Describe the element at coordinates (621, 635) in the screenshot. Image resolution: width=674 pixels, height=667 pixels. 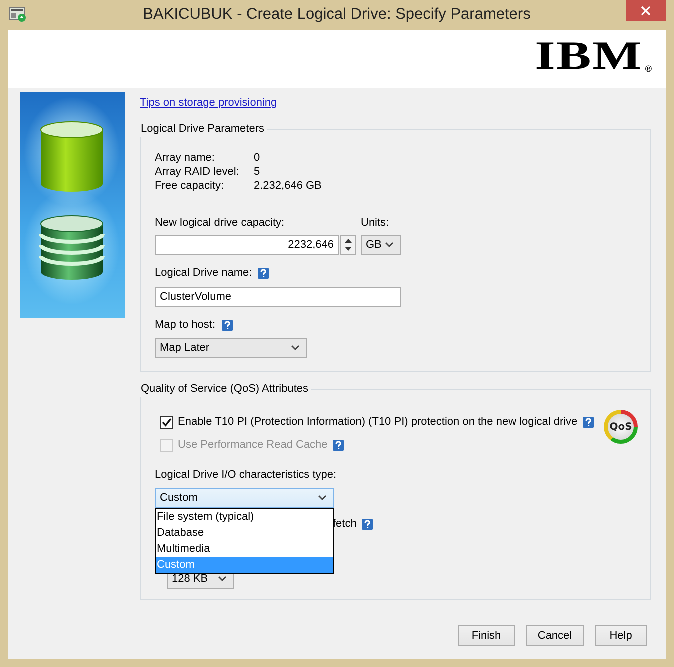
I see `dialog-button: Help` at that location.